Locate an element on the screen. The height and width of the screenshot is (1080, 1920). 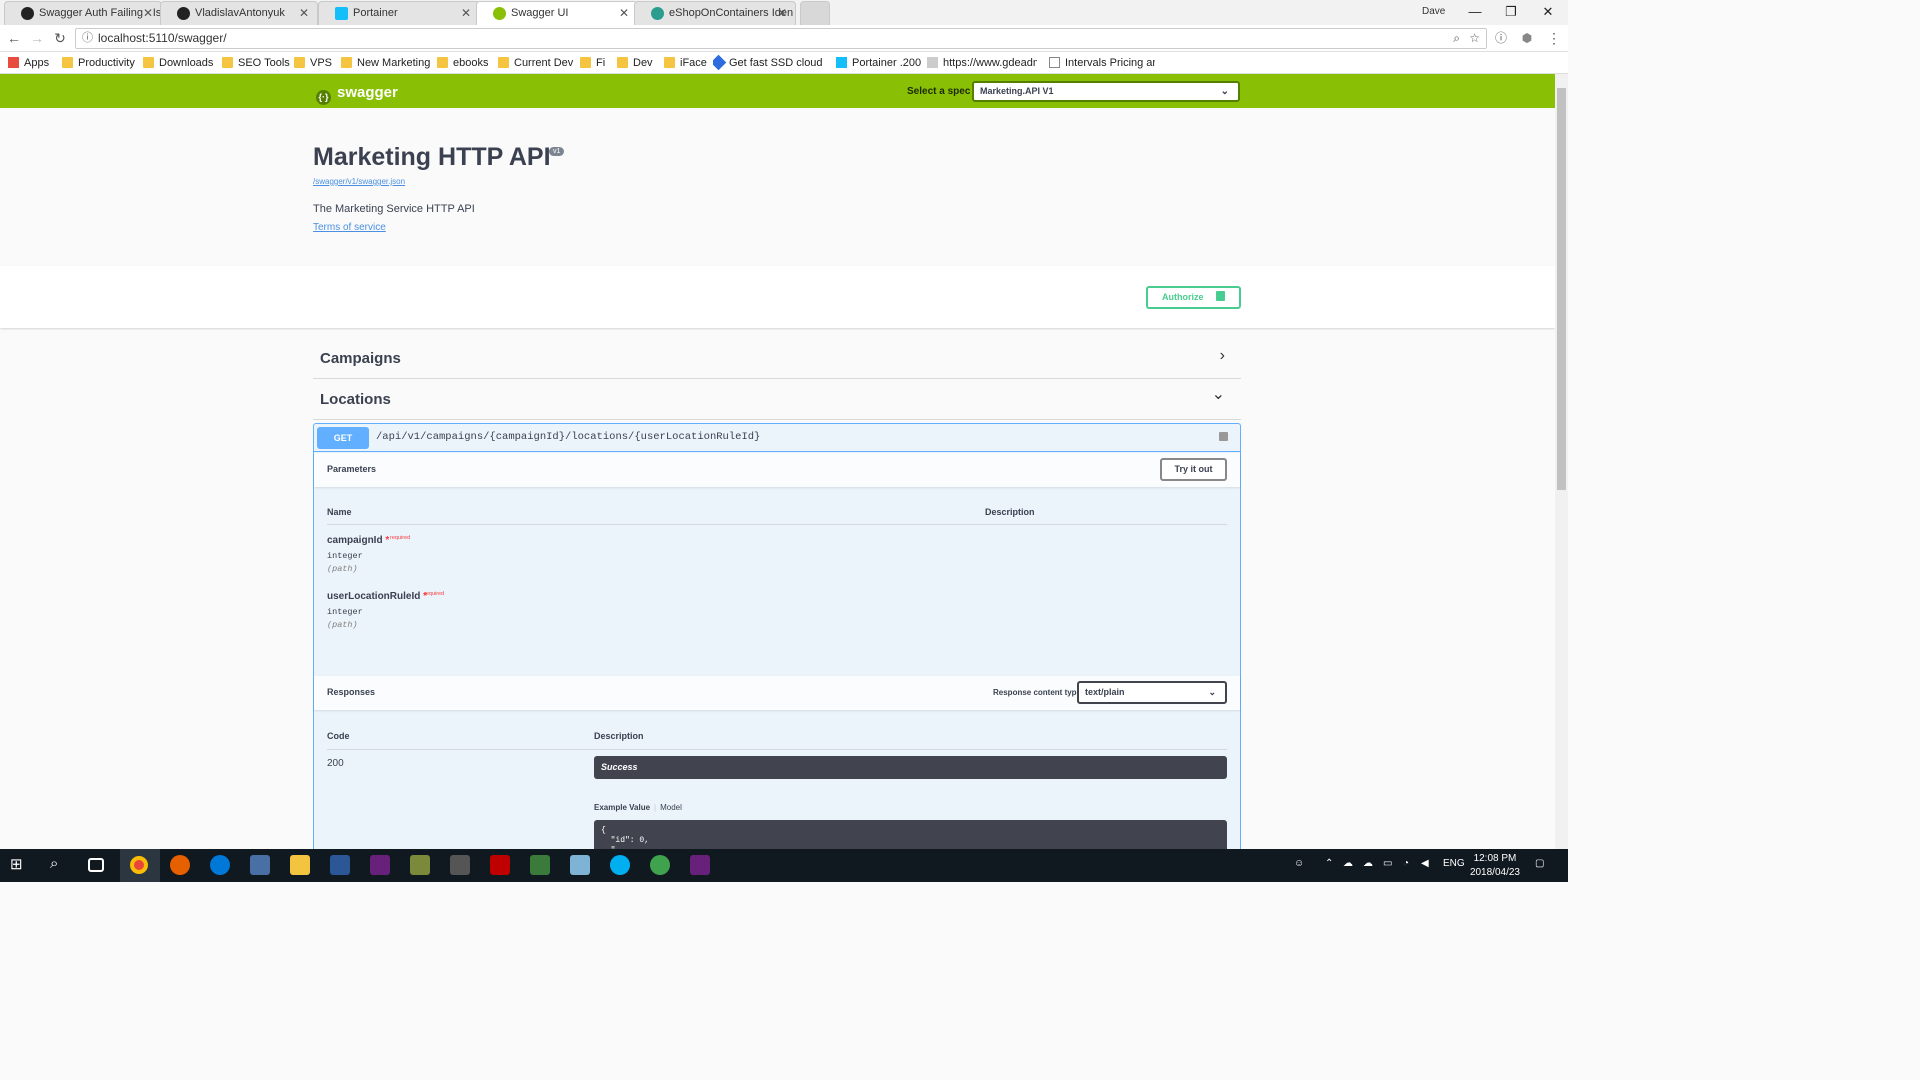
bookmark-ebooks: ebooks is located at coordinates (462, 63).